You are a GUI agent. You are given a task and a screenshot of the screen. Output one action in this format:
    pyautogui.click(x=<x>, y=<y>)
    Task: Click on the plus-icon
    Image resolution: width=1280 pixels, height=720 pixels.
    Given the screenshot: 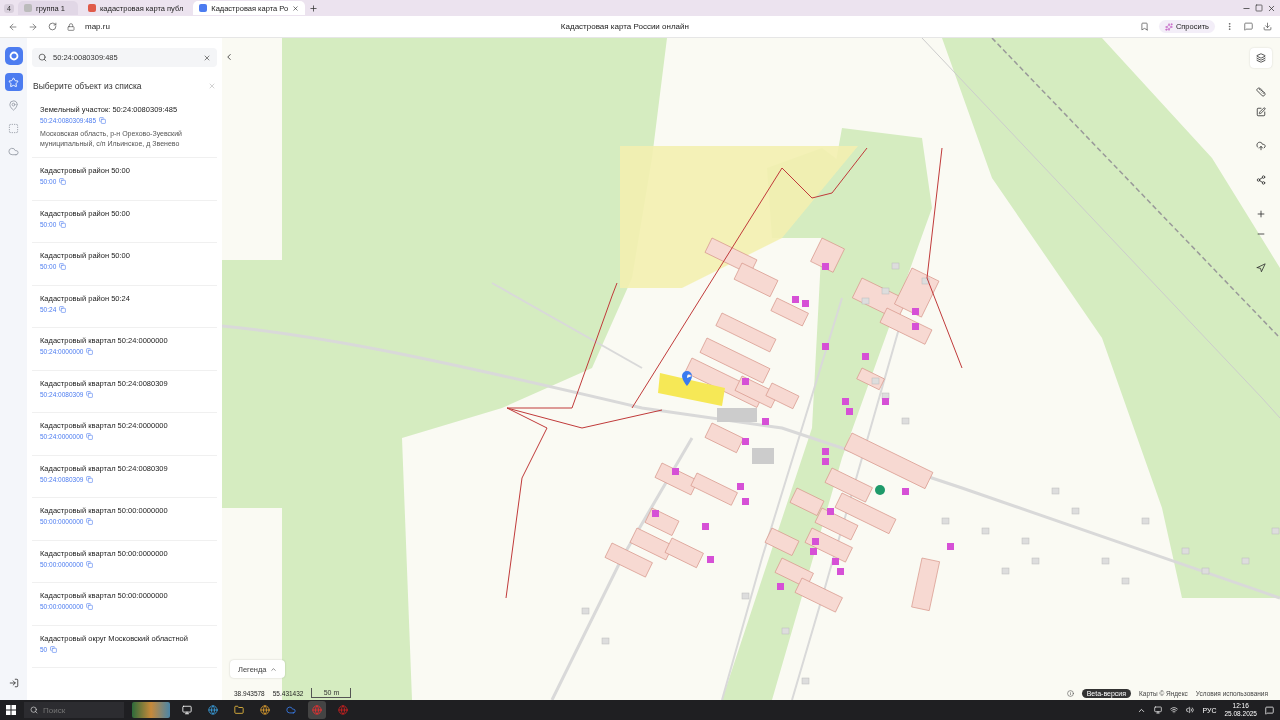 What is the action you would take?
    pyautogui.click(x=1261, y=214)
    